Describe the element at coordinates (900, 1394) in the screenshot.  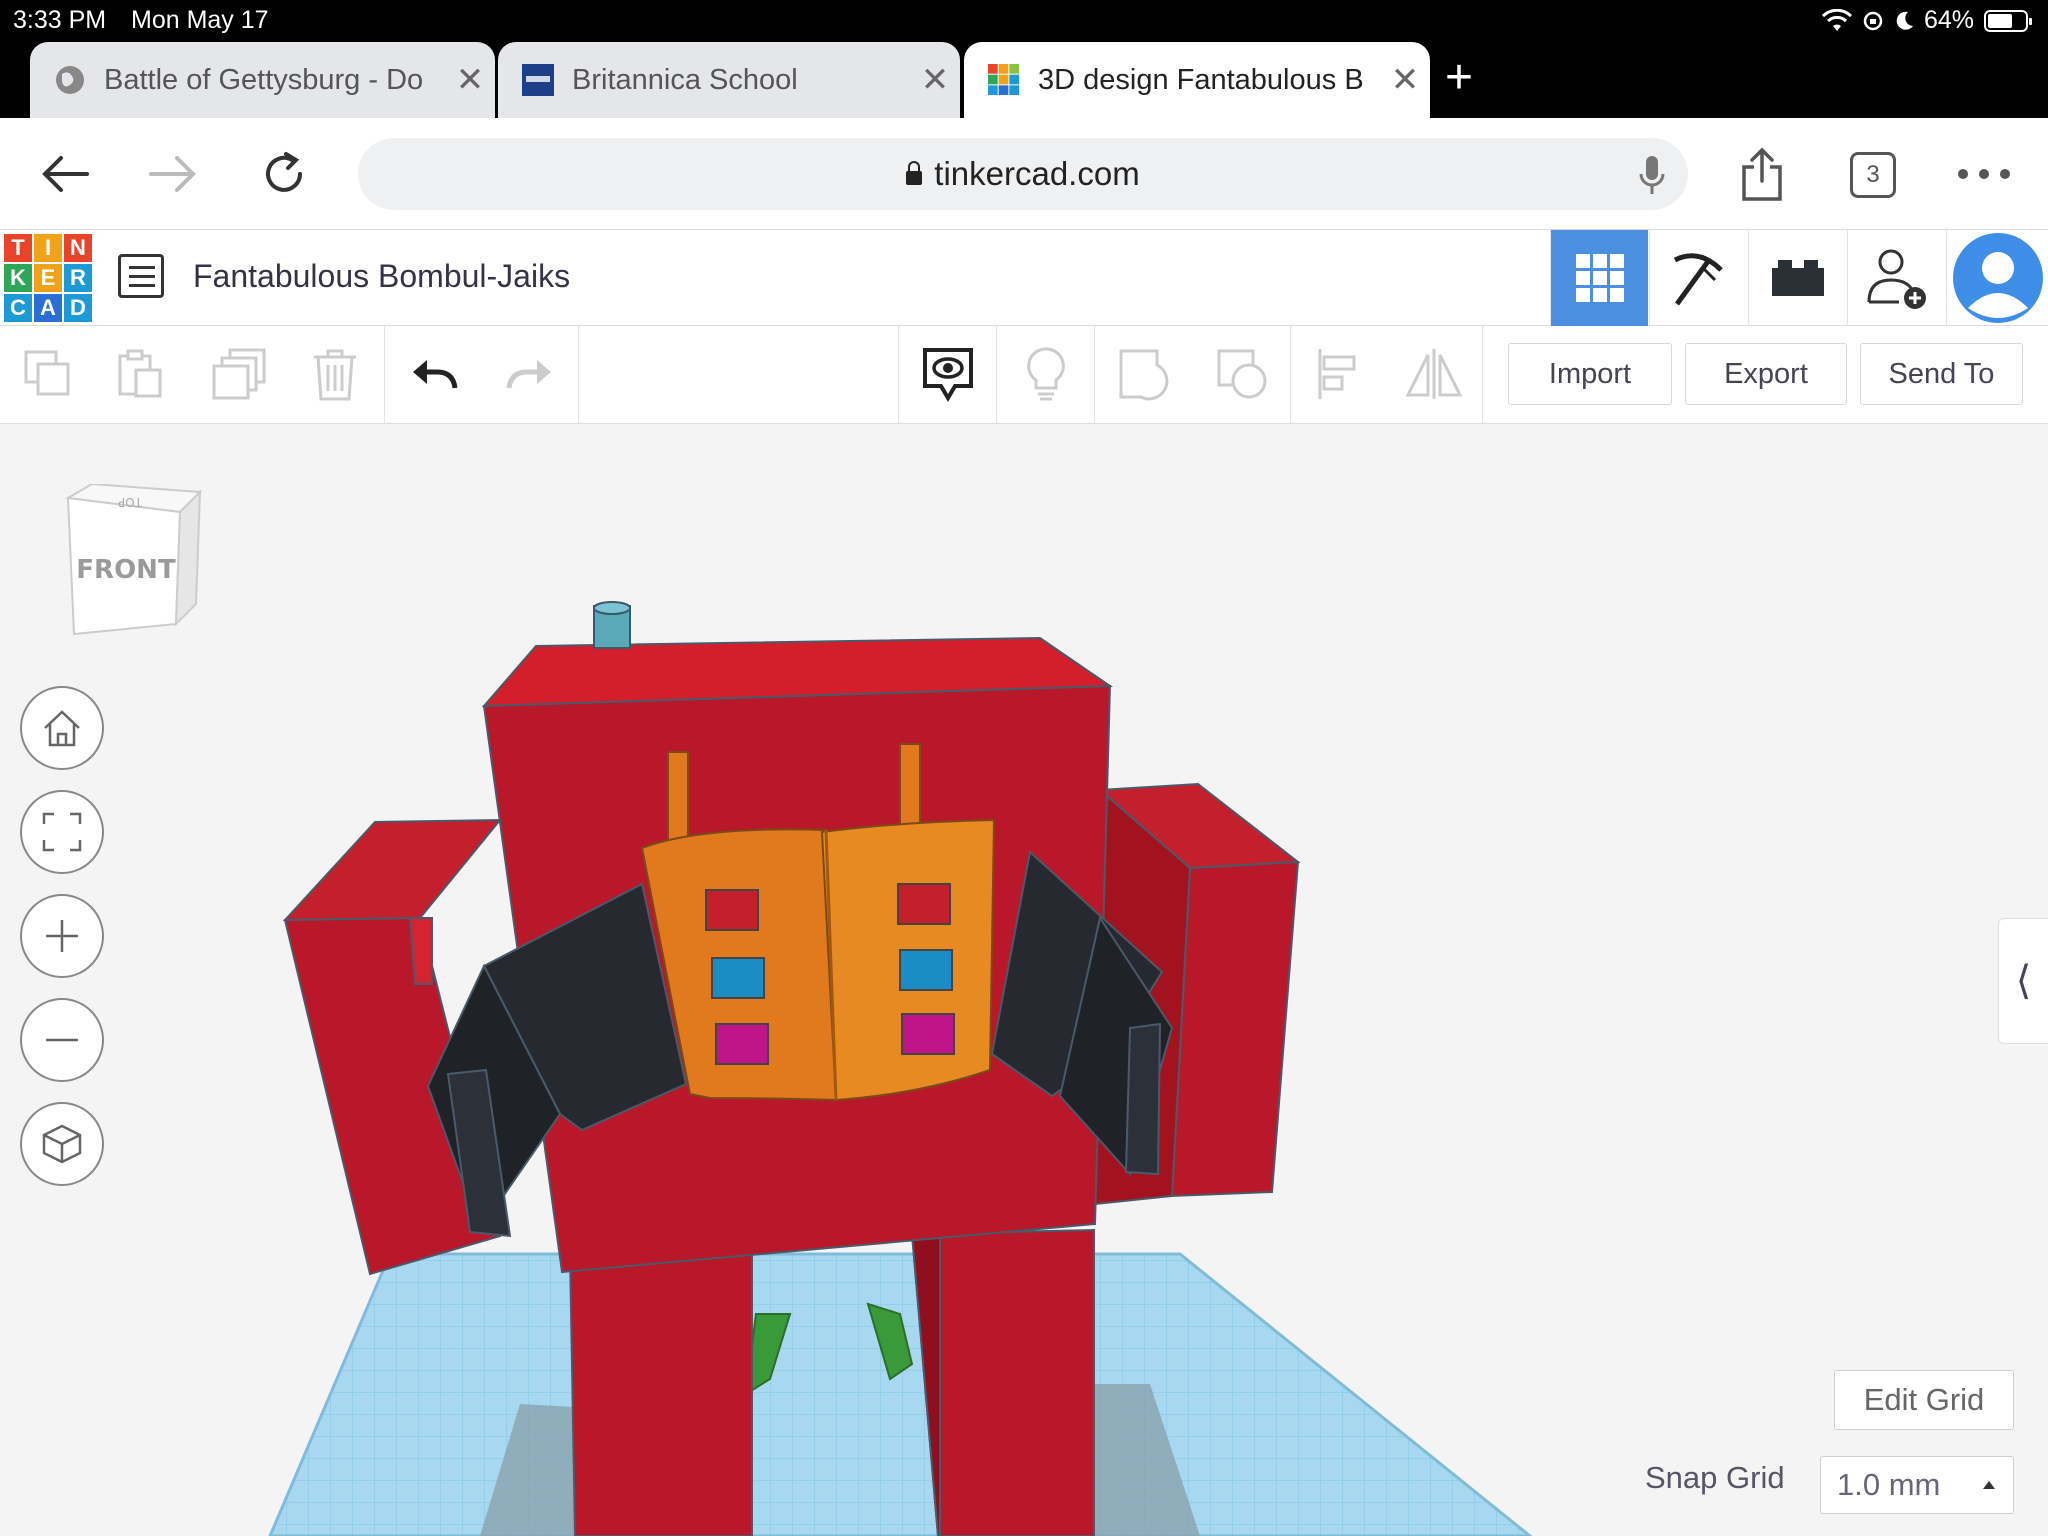
I see `grid-plane` at that location.